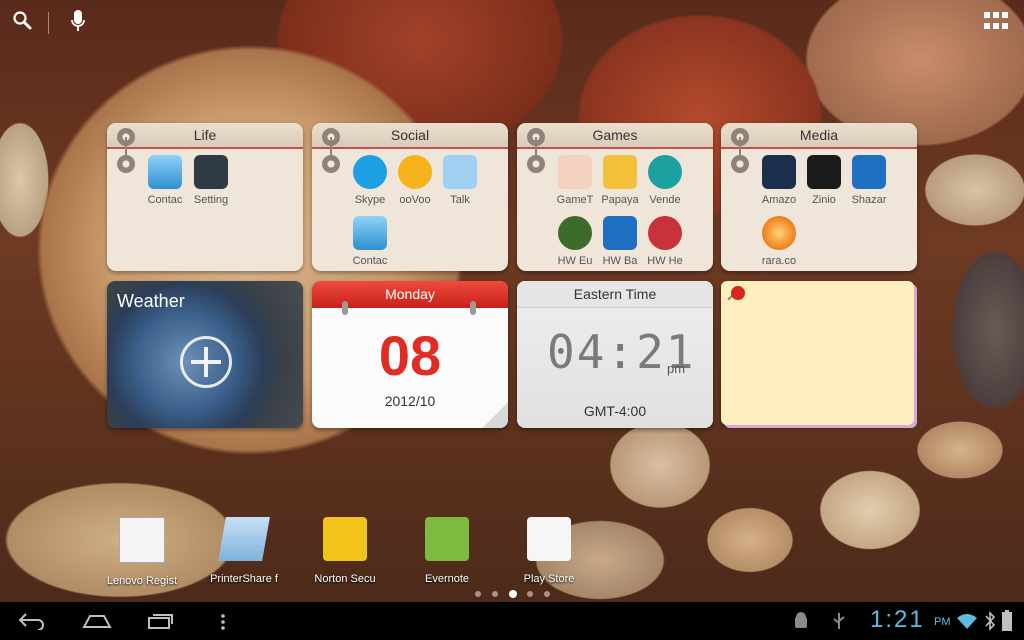  What do you see at coordinates (97, 621) in the screenshot?
I see `home-icon` at bounding box center [97, 621].